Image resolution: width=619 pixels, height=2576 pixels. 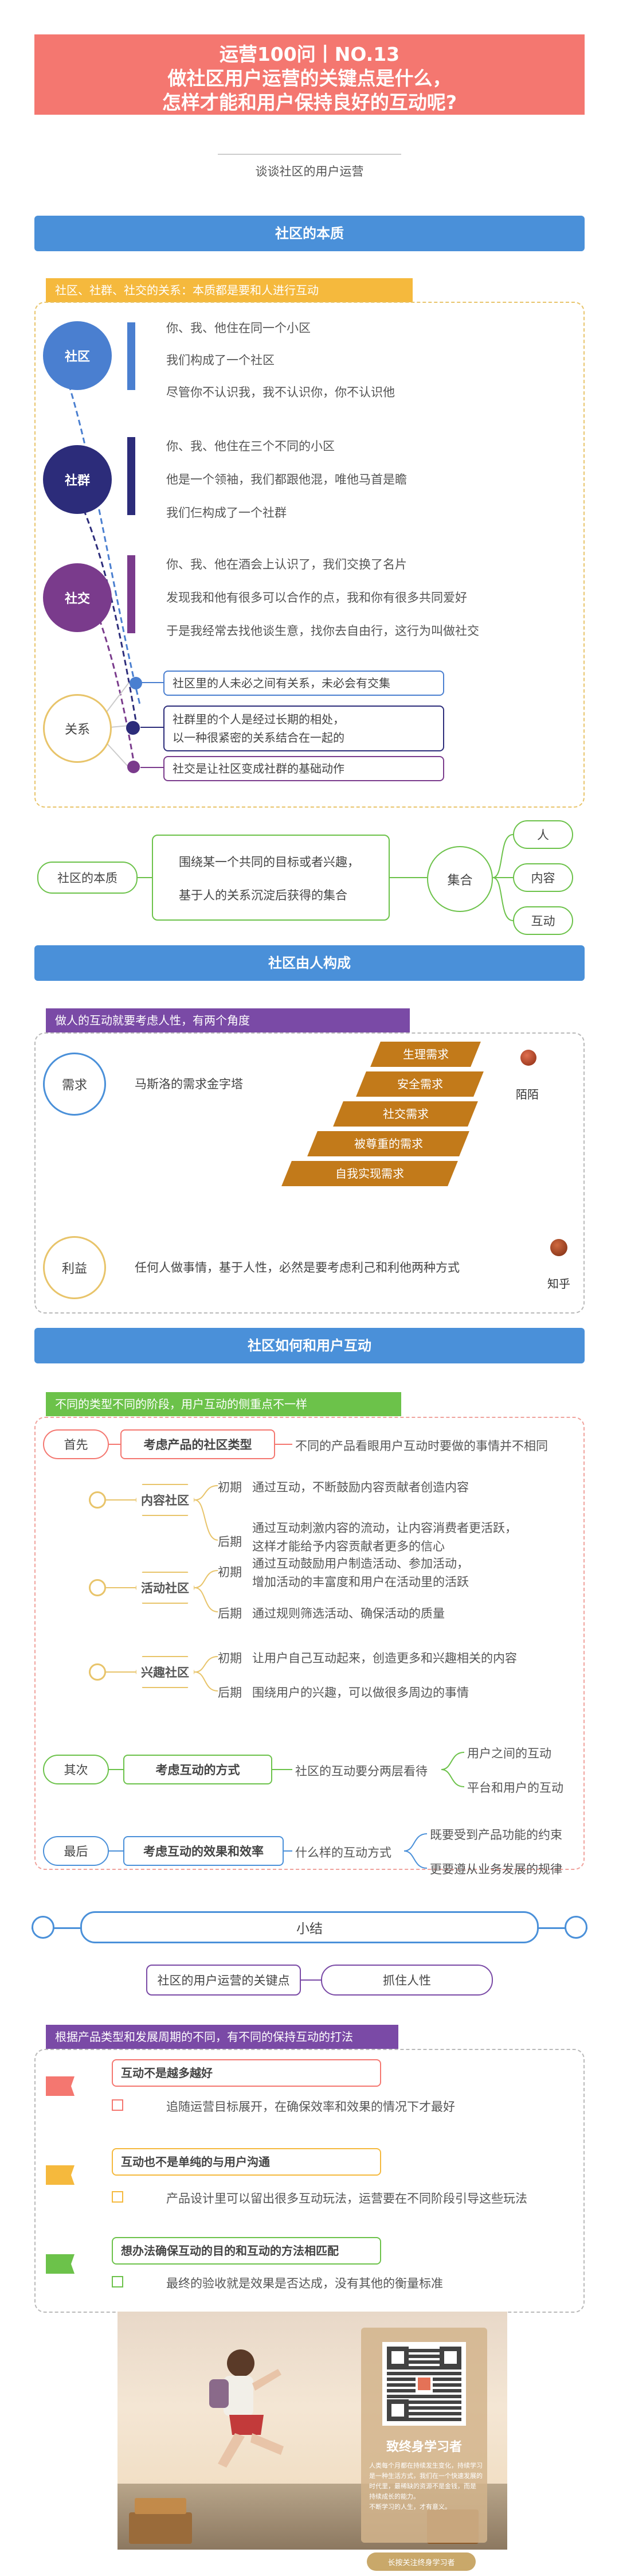 I want to click on activity-early-text: 通过互动鼓励用户制造活动、参加活动， 增加活动的丰富度和用户在活动里的活跃, so click(x=360, y=1573).